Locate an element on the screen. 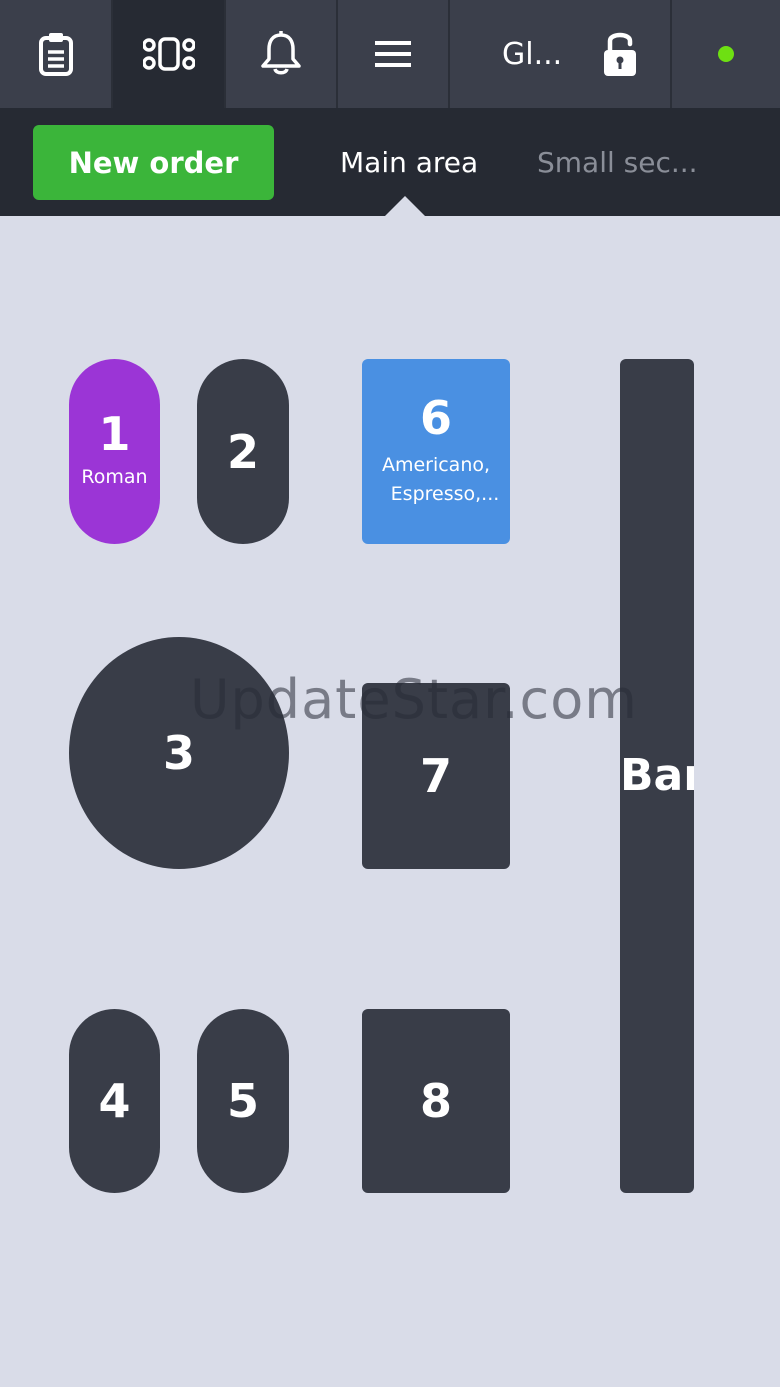 The width and height of the screenshot is (780, 1387). notifications-button is located at coordinates (282, 54).